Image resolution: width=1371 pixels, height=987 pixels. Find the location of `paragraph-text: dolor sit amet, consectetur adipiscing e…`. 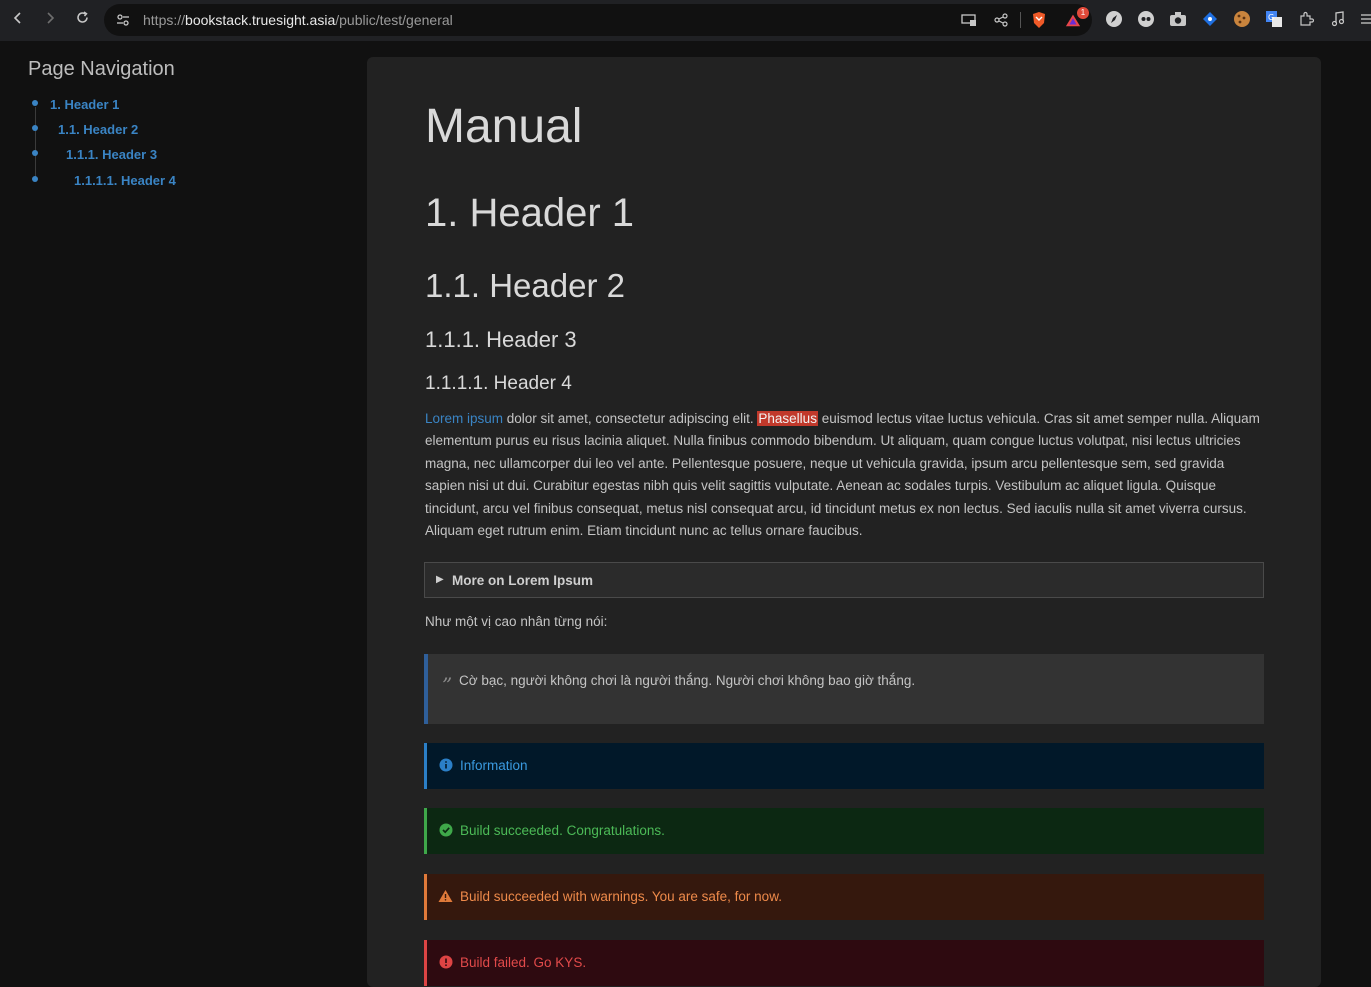

paragraph-text: dolor sit amet, consectetur adipiscing e… is located at coordinates (630, 418).